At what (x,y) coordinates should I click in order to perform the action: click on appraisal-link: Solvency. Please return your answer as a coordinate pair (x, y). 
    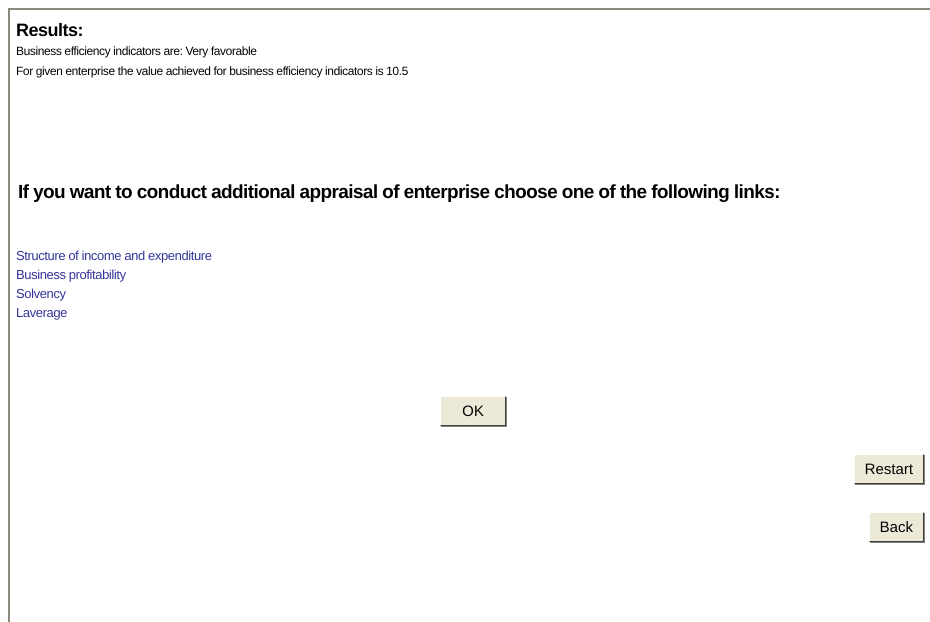
    Looking at the image, I should click on (41, 293).